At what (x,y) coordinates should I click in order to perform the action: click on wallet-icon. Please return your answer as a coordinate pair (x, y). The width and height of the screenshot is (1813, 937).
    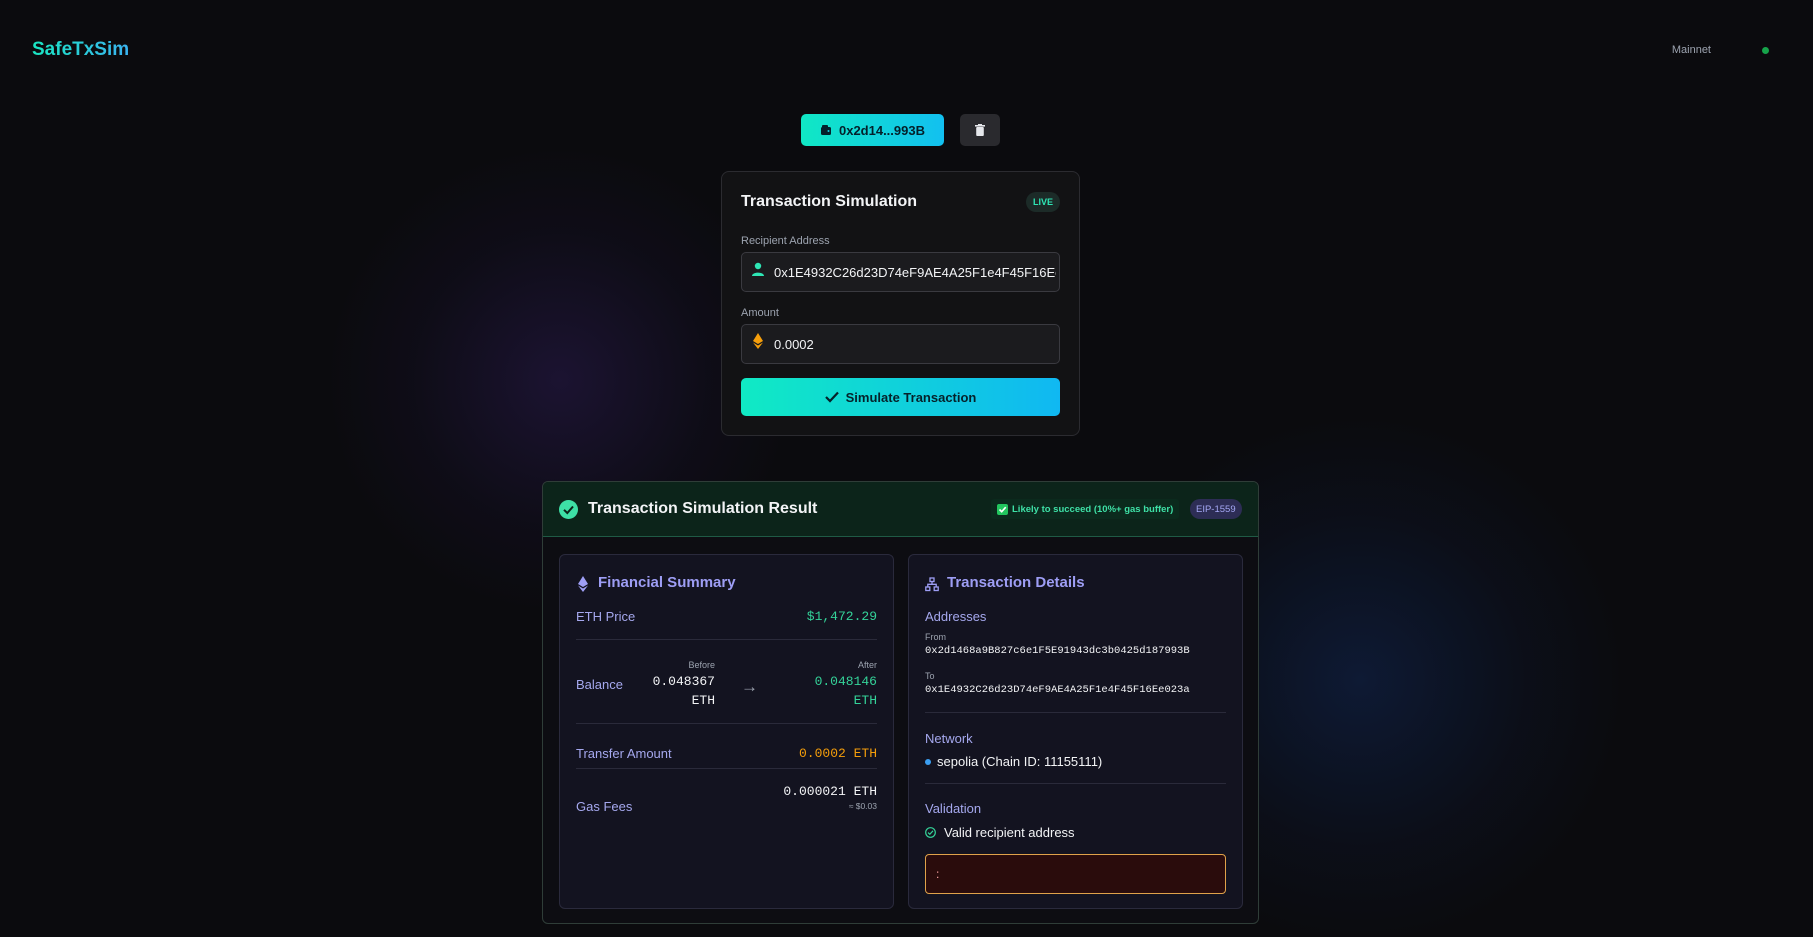
    Looking at the image, I should click on (825, 130).